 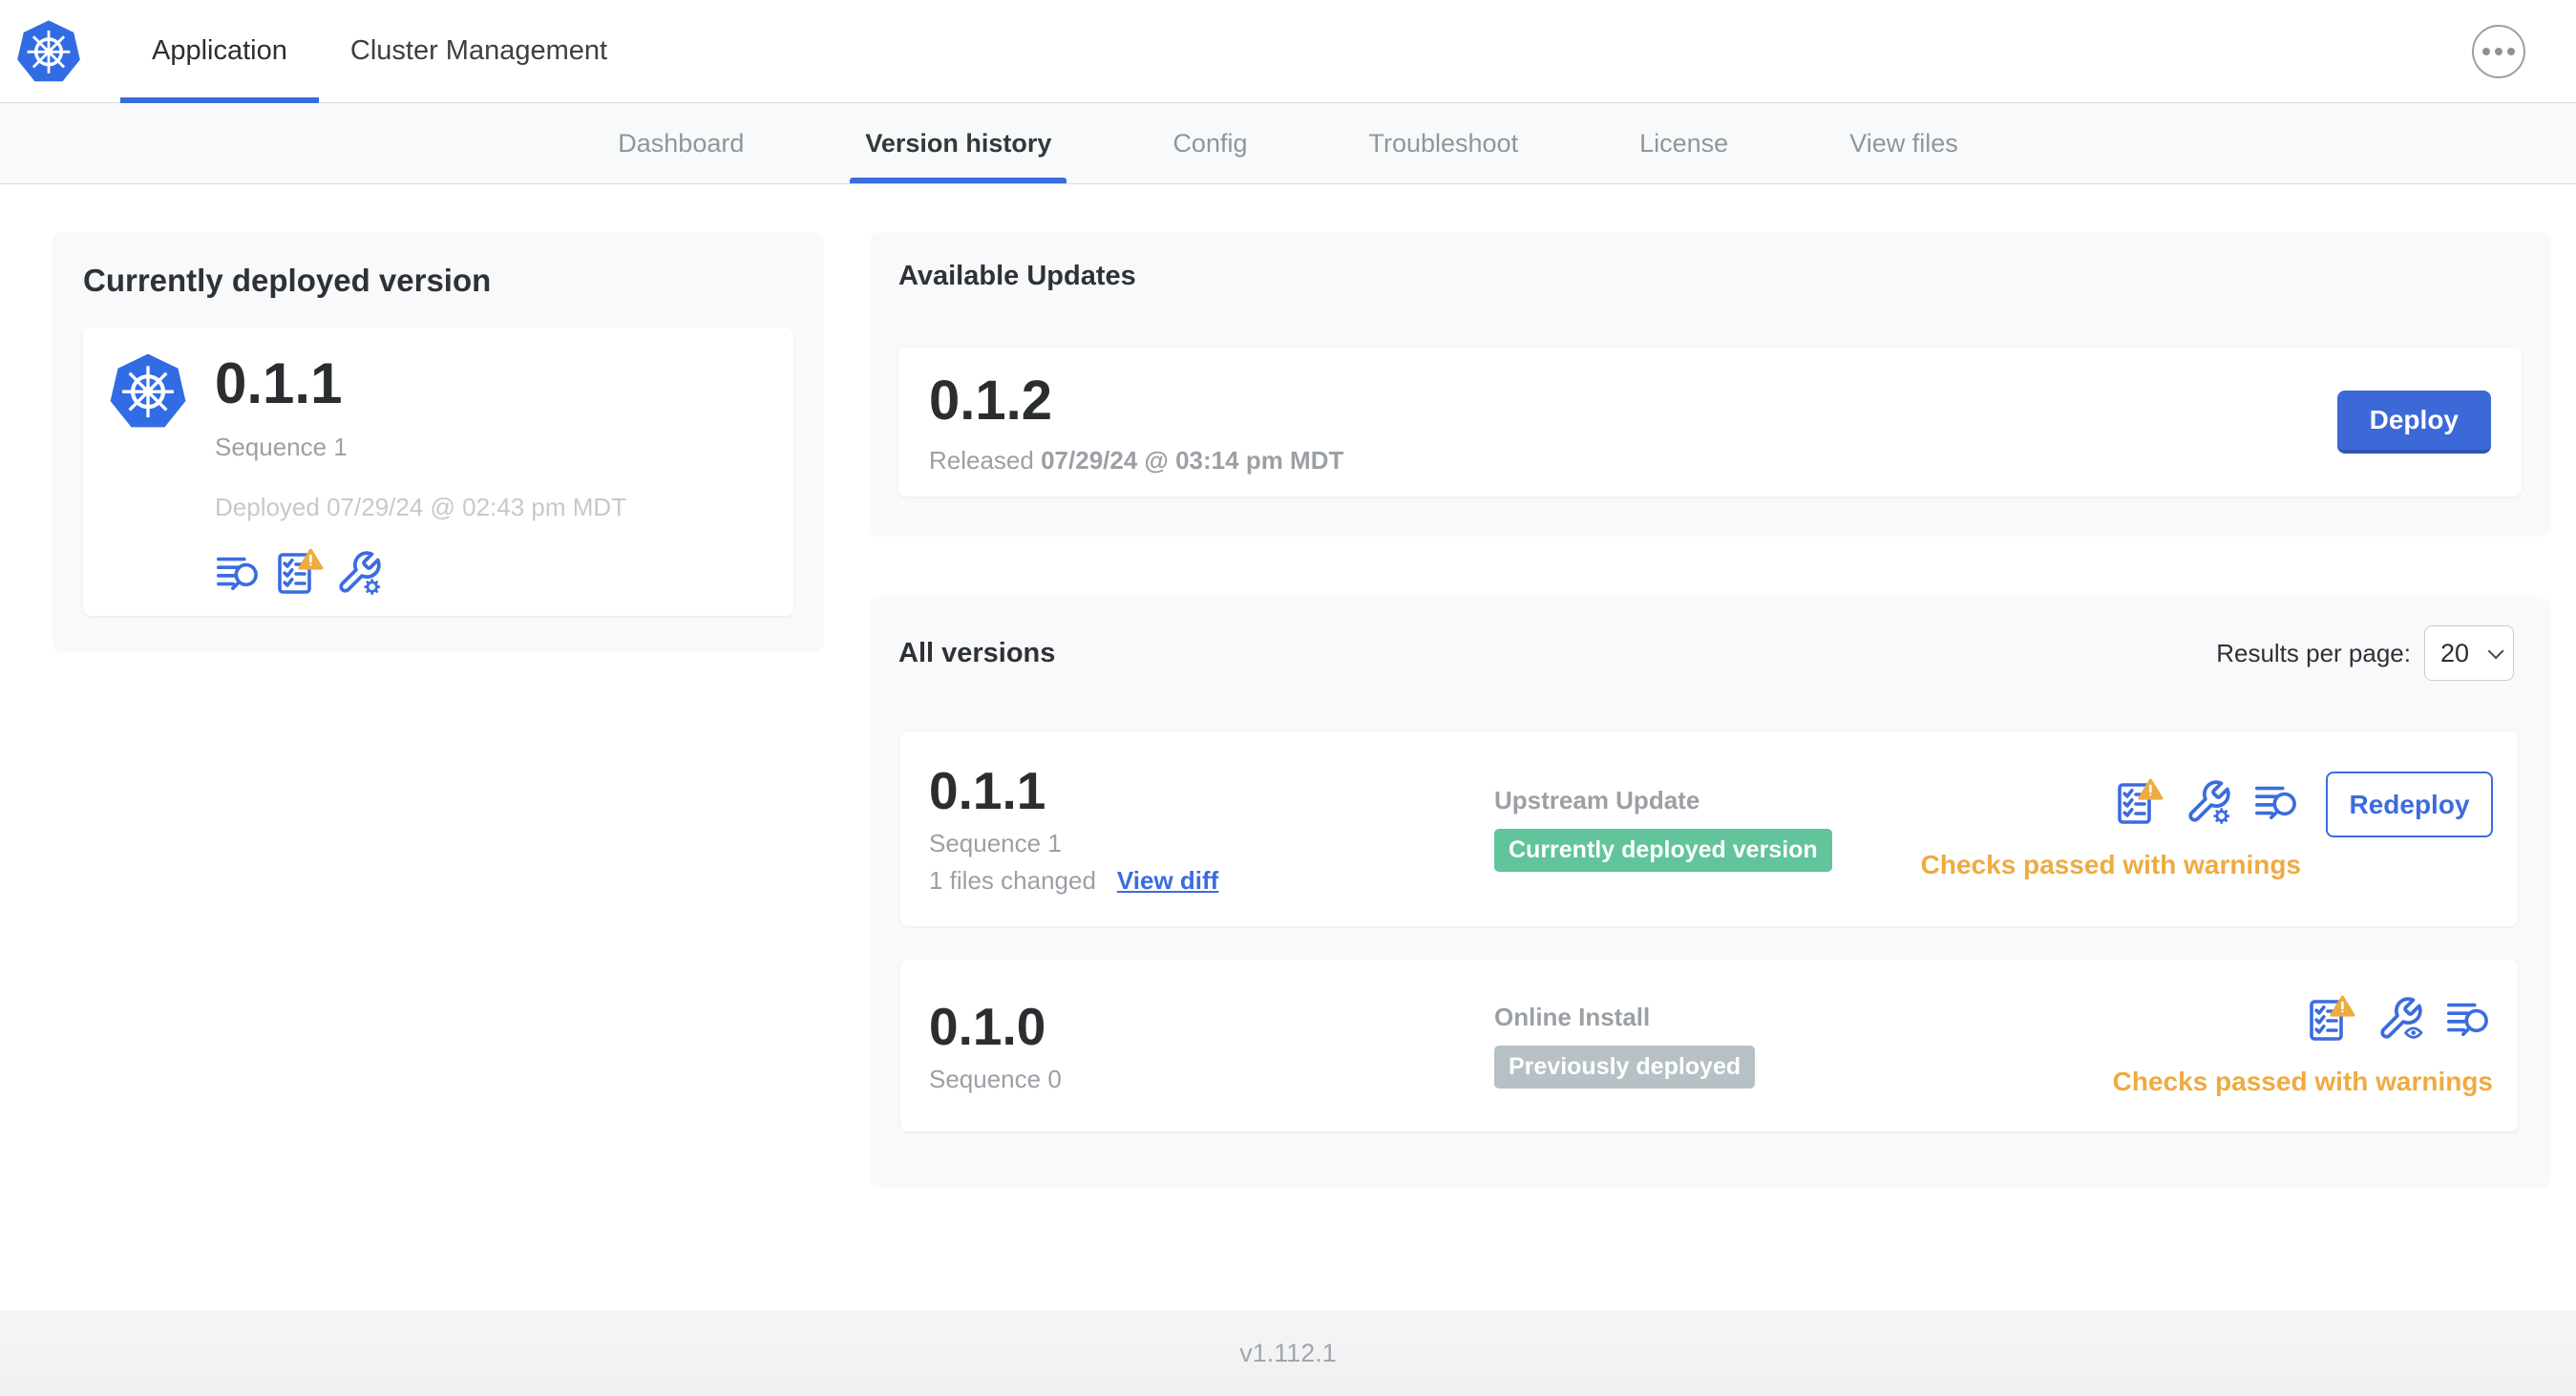 I want to click on tab-dashboard-label: Dashboard, so click(x=681, y=143).